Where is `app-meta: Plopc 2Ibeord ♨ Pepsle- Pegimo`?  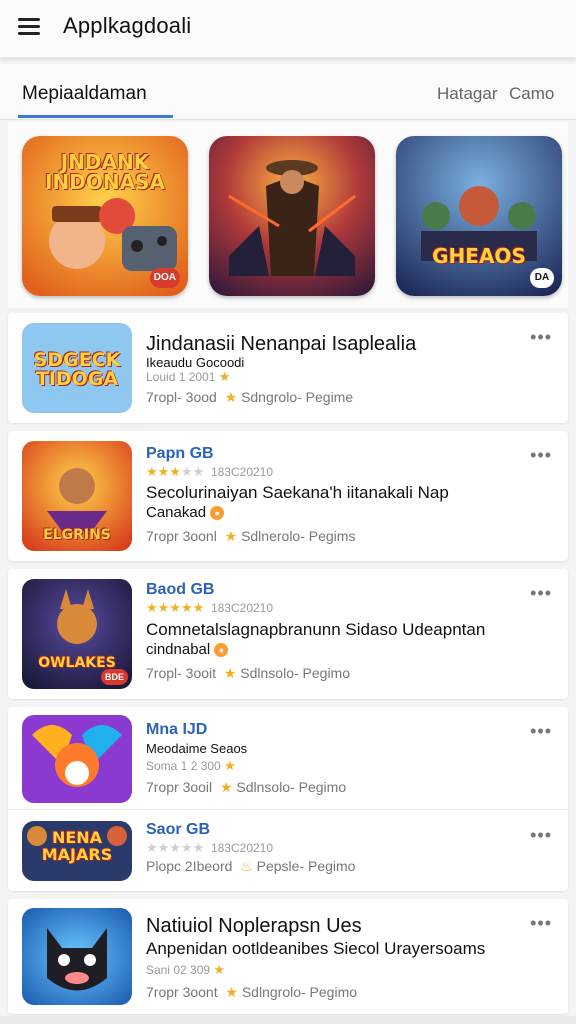 app-meta: Plopc 2Ibeord ♨ Pepsle- Pegimo is located at coordinates (251, 866).